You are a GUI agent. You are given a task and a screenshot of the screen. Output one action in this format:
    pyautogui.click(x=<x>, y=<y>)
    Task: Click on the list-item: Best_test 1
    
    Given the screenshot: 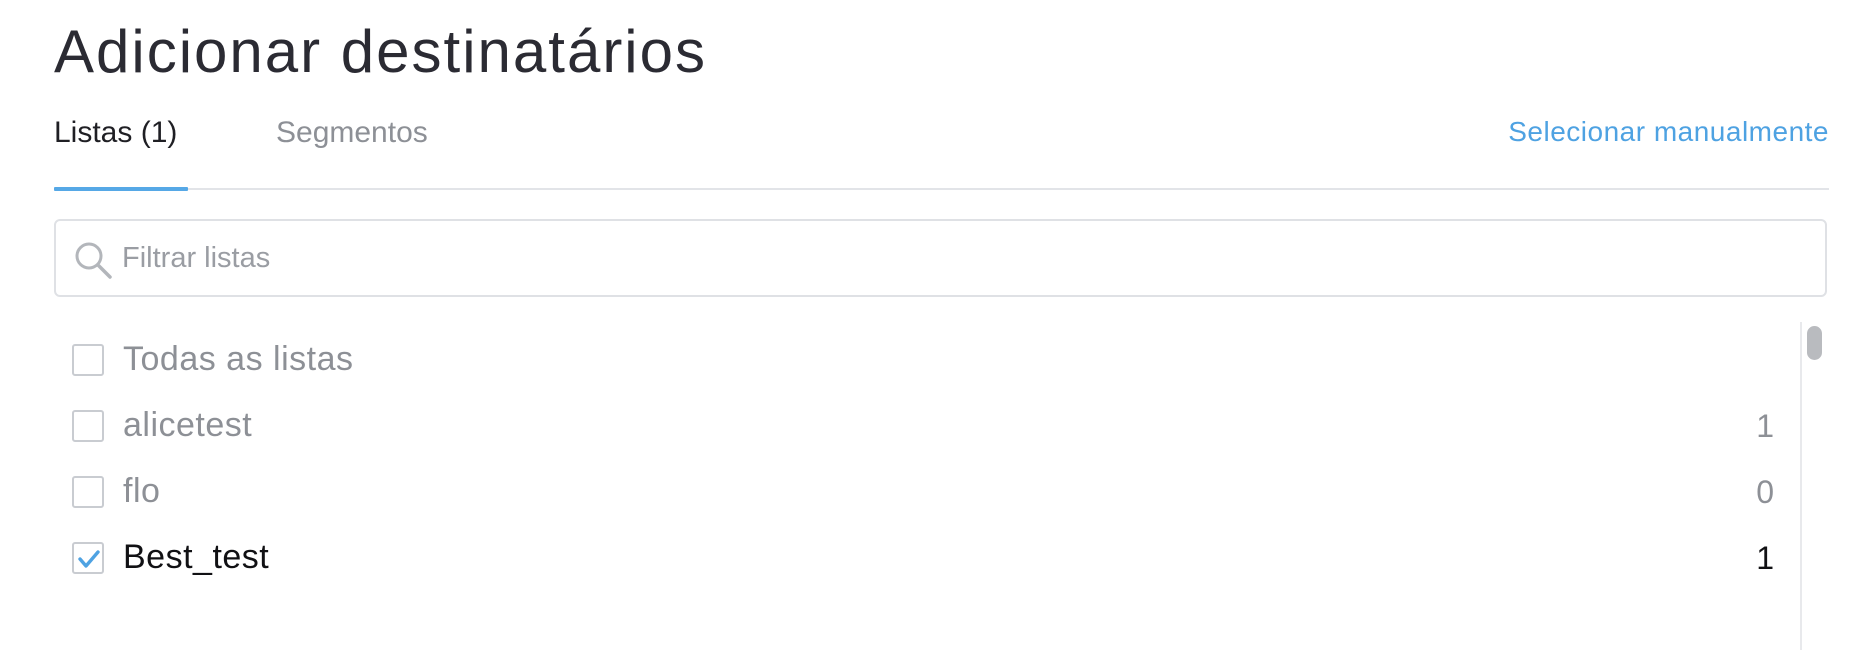 What is the action you would take?
    pyautogui.click(x=914, y=558)
    